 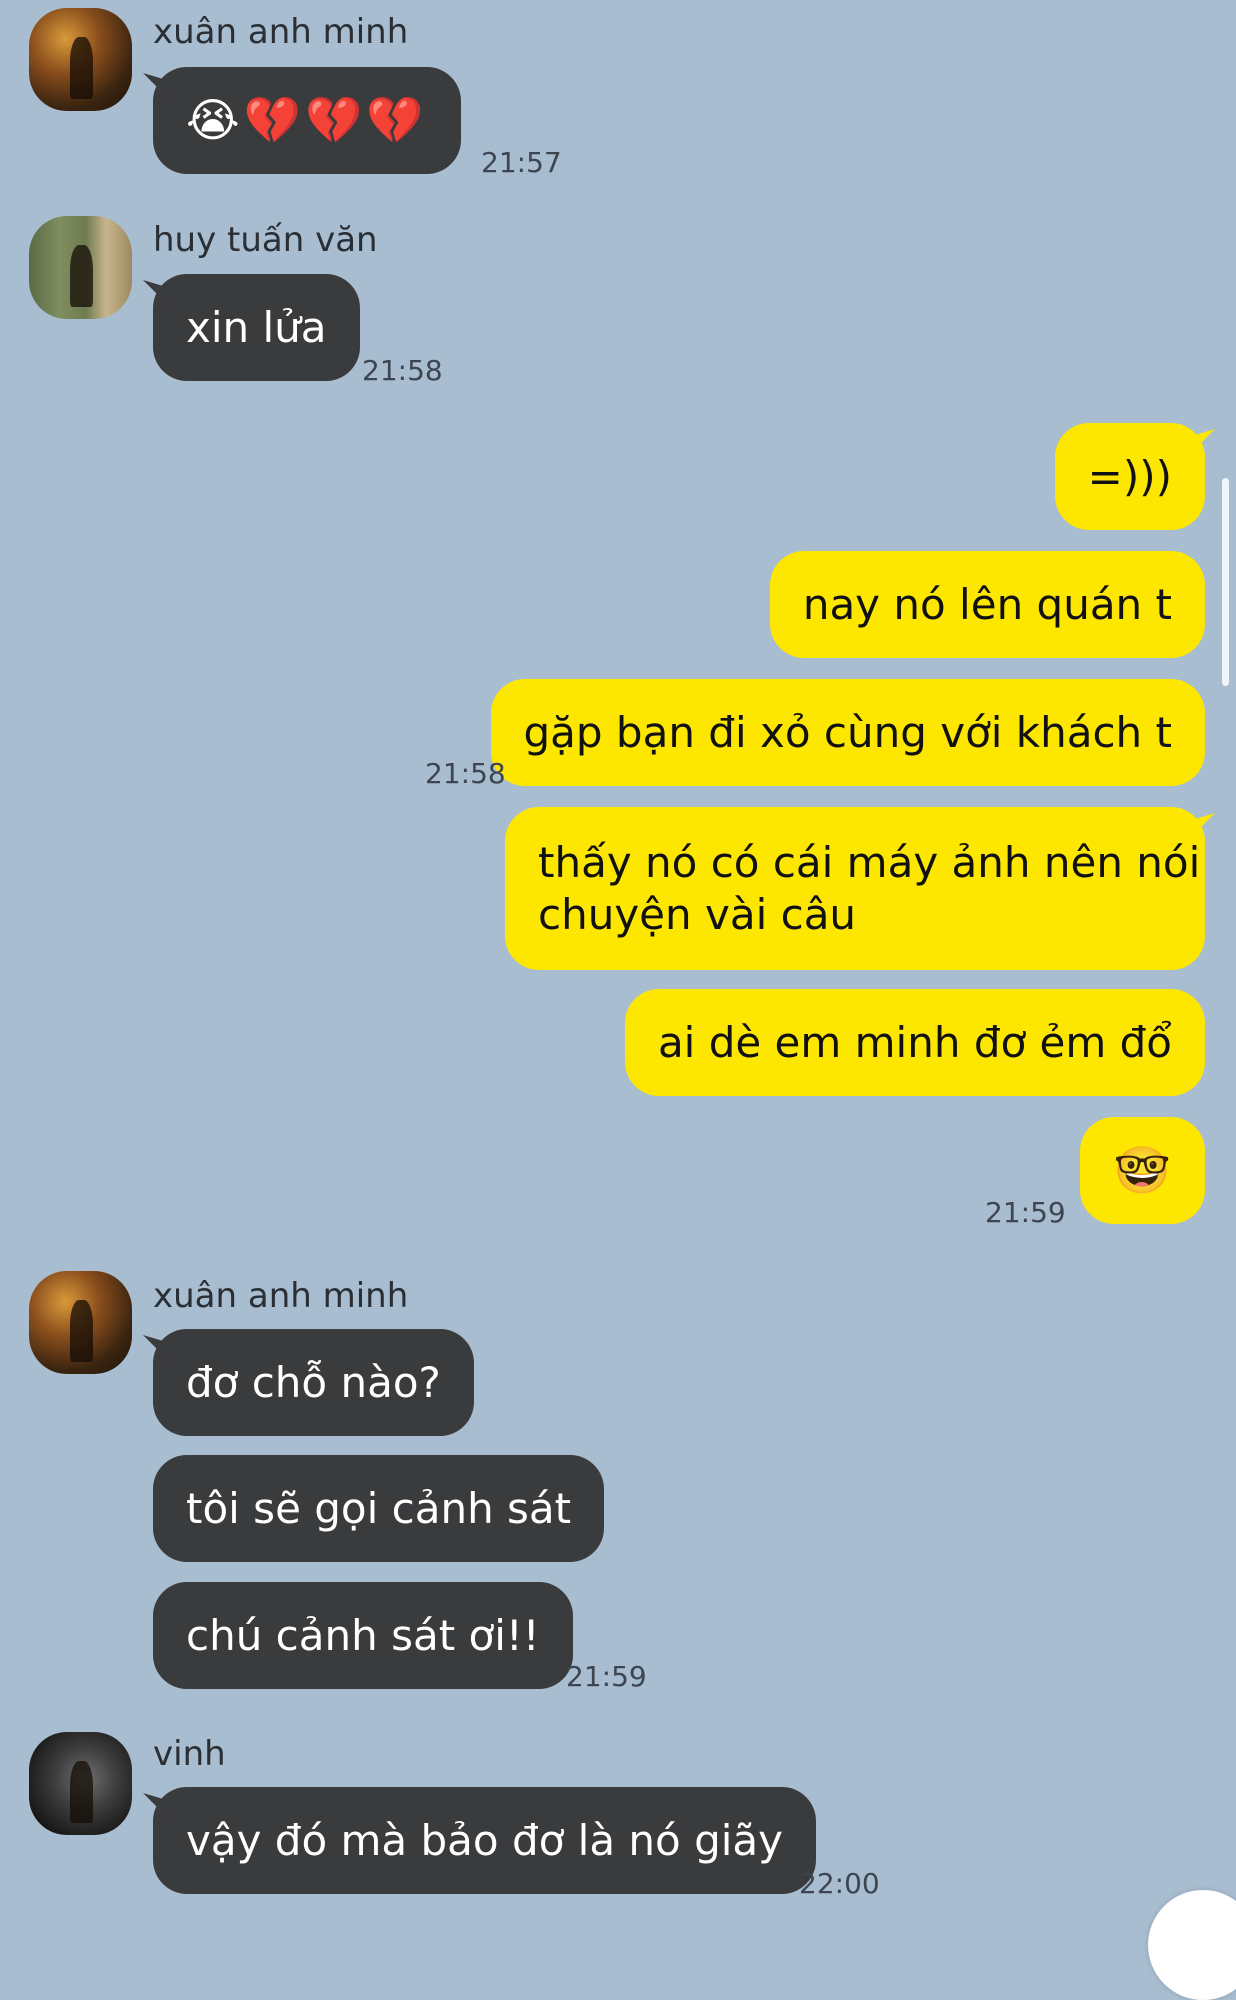 I want to click on message-line: thấy nó có cái máy ảnh nên nói, so click(x=869, y=862).